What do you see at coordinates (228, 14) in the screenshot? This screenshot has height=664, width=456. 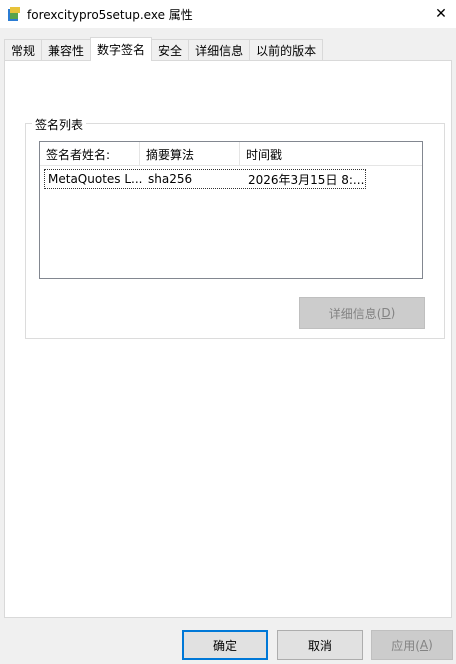 I see `title-bar: forexcitypro5setup.exe 属性 ✕` at bounding box center [228, 14].